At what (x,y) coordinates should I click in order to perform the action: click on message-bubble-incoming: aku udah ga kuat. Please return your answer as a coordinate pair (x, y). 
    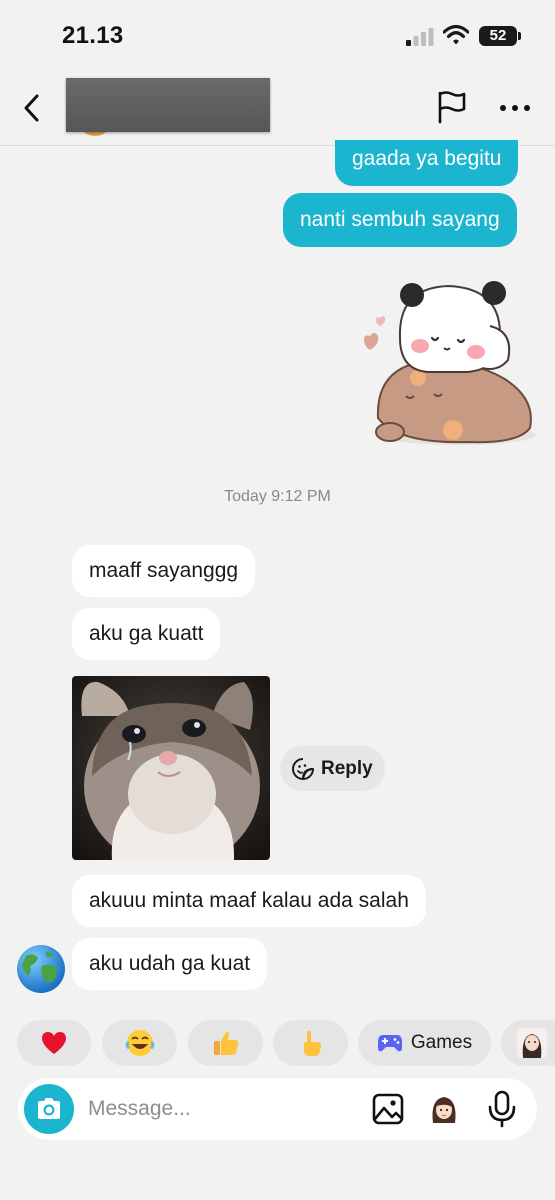
    Looking at the image, I should click on (170, 964).